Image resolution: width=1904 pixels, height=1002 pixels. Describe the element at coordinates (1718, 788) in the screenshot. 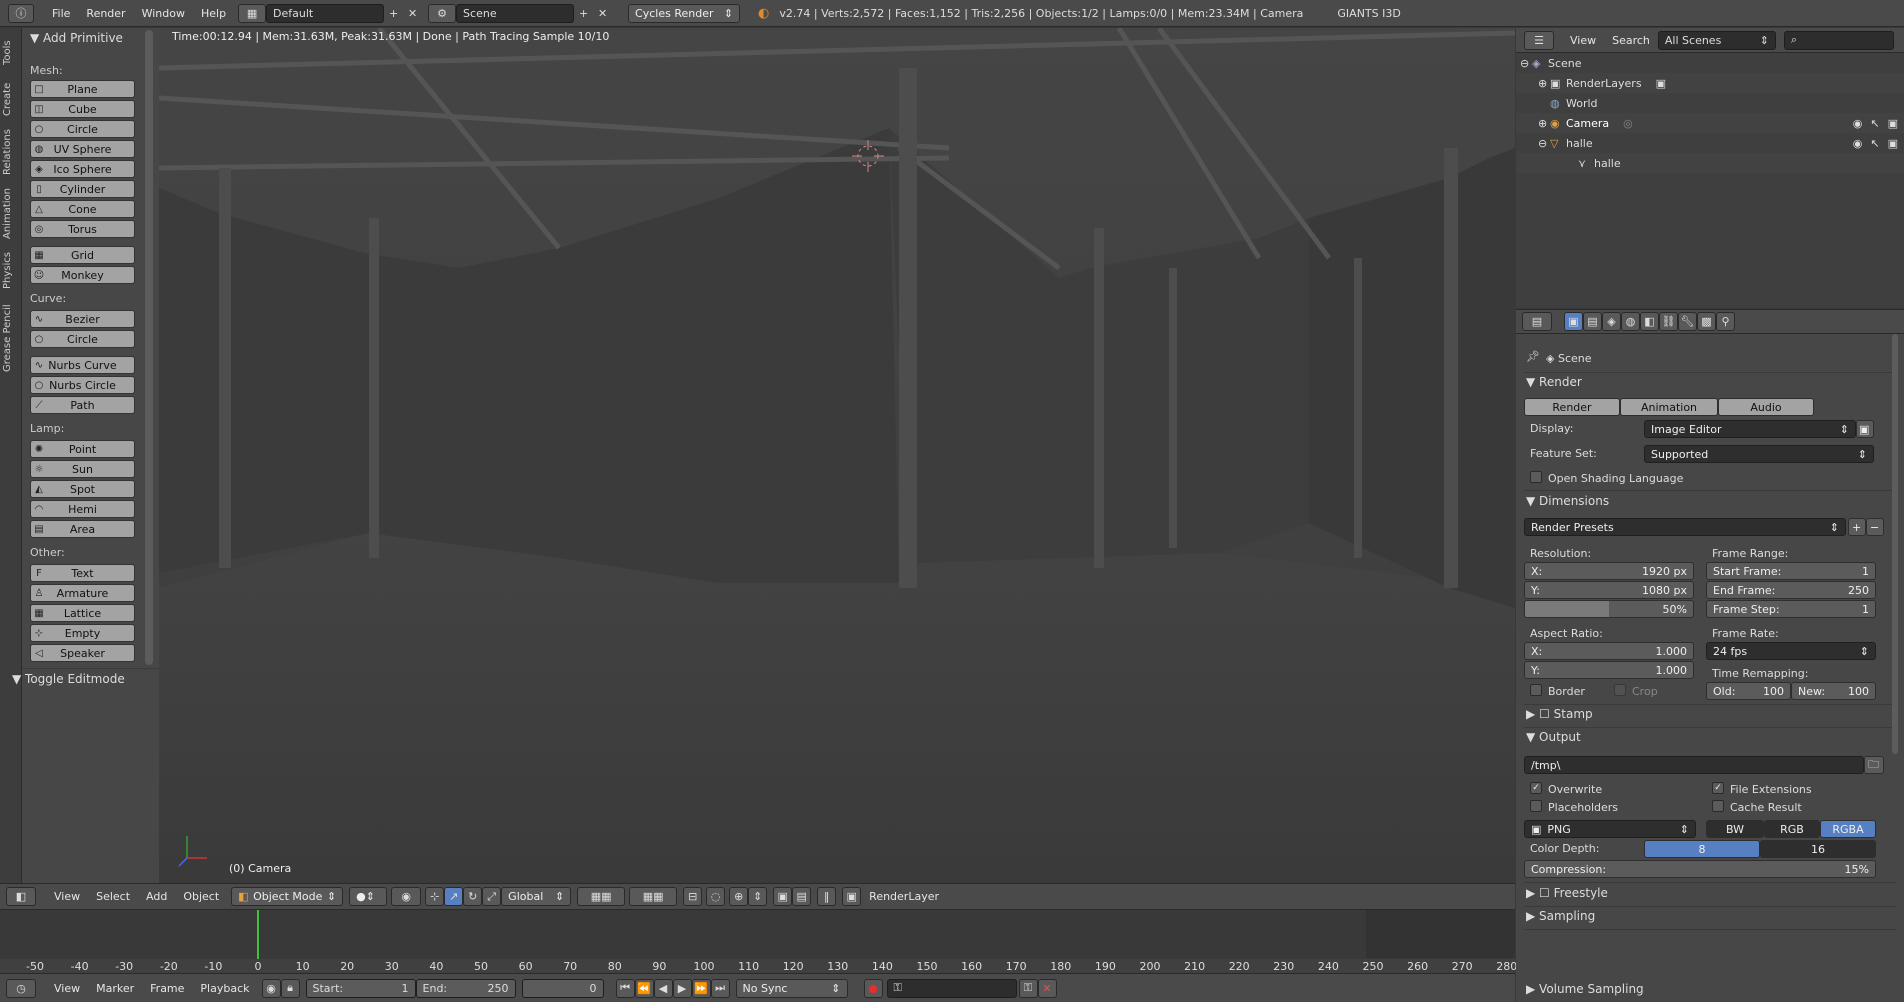

I see `file-ext-checkbox: ✓` at that location.